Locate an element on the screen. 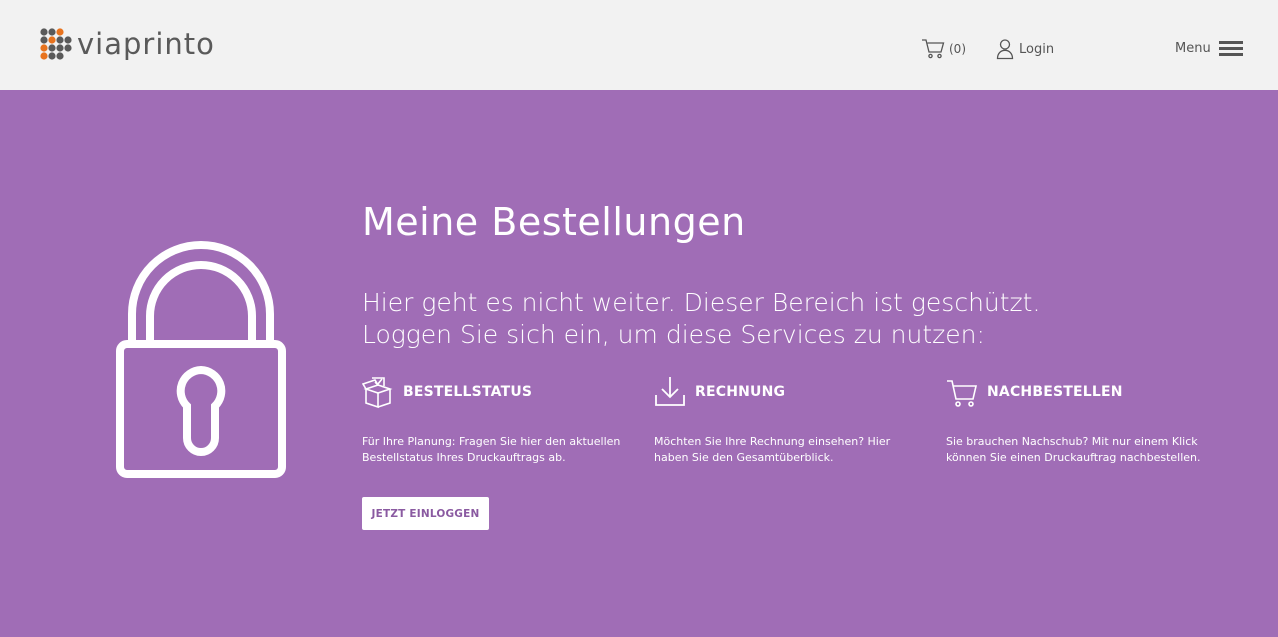 The height and width of the screenshot is (637, 1278). header-login: Login is located at coordinates (1025, 49).